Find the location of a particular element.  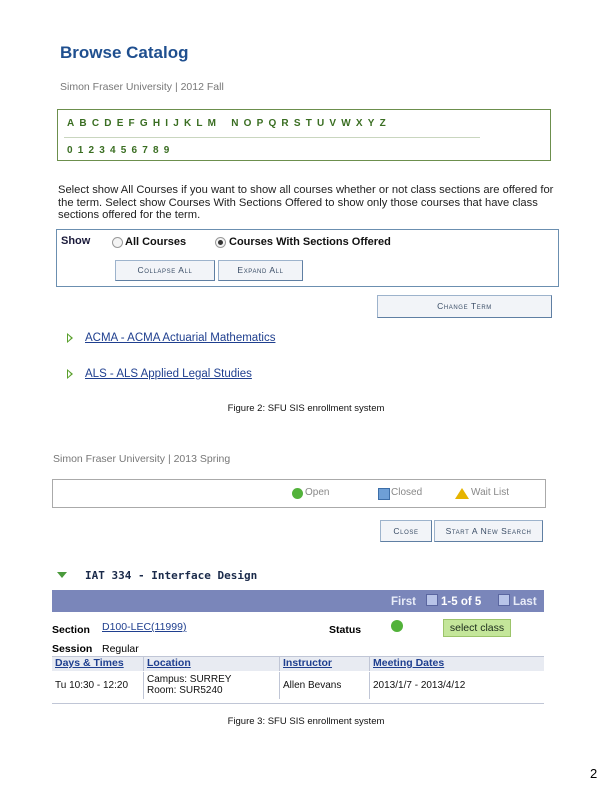

letter-link: S is located at coordinates (297, 123).